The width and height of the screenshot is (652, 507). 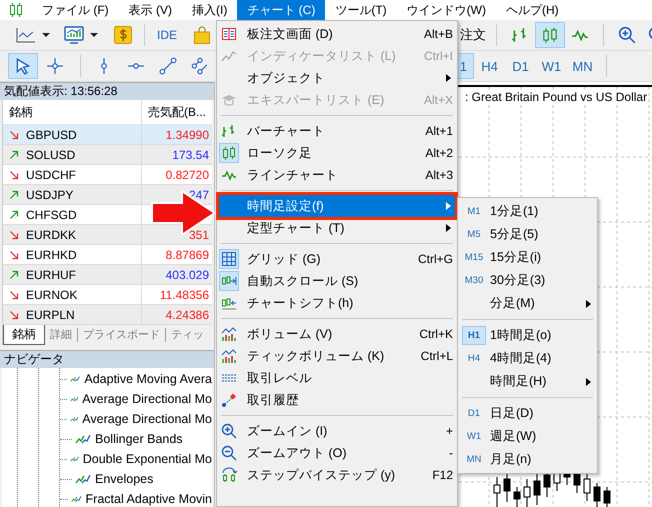 I want to click on timeframe-code: M5, so click(x=474, y=234).